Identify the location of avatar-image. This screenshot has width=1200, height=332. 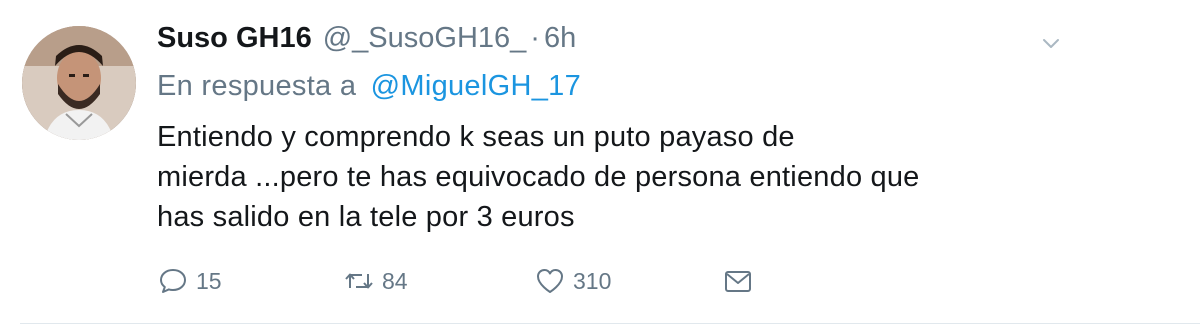
(79, 83).